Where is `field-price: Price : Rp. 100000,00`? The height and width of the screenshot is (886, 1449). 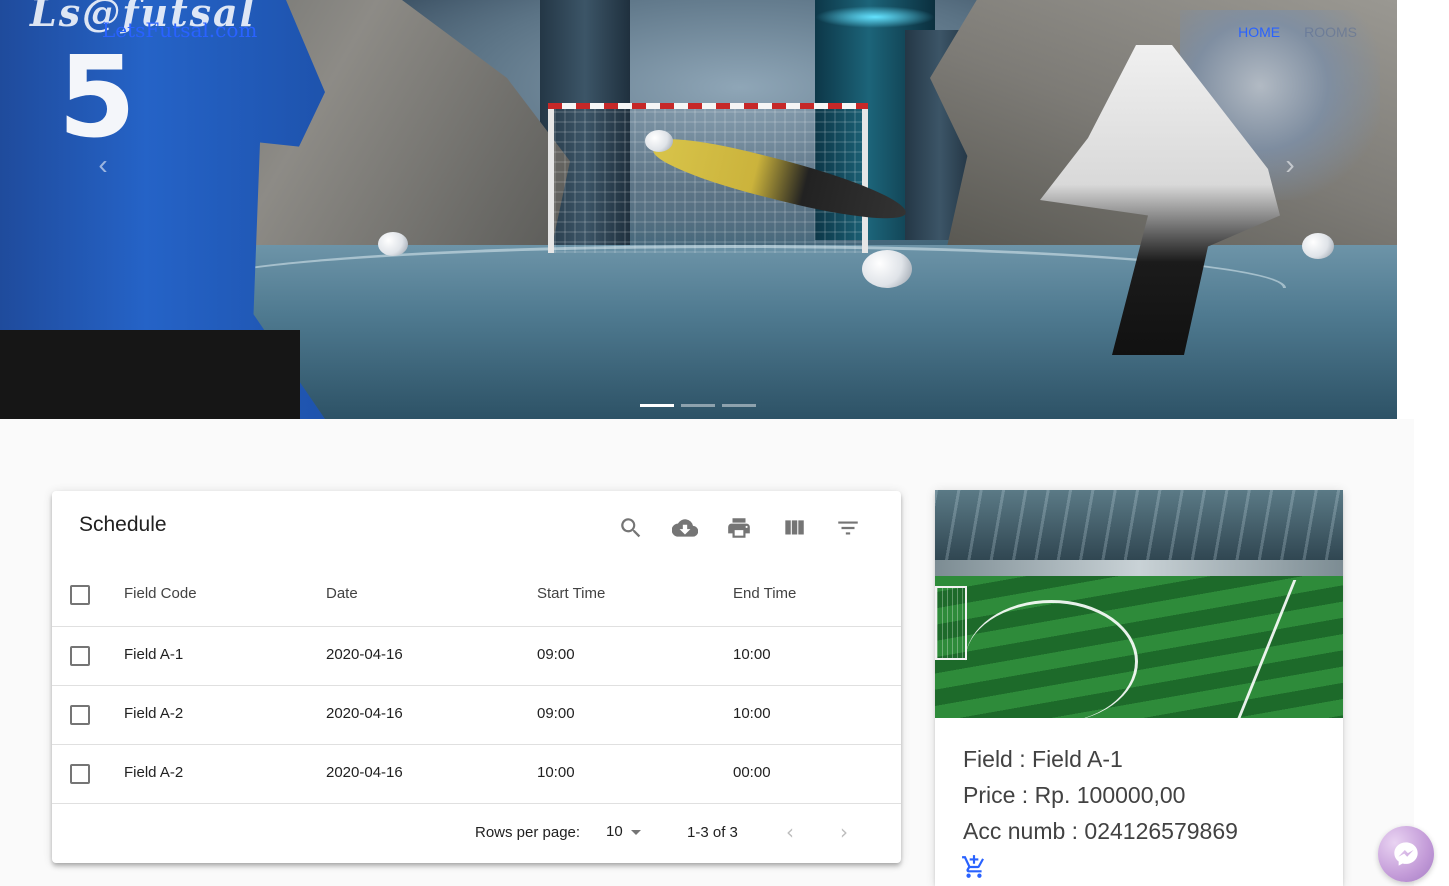
field-price: Price : Rp. 100000,00 is located at coordinates (1074, 795).